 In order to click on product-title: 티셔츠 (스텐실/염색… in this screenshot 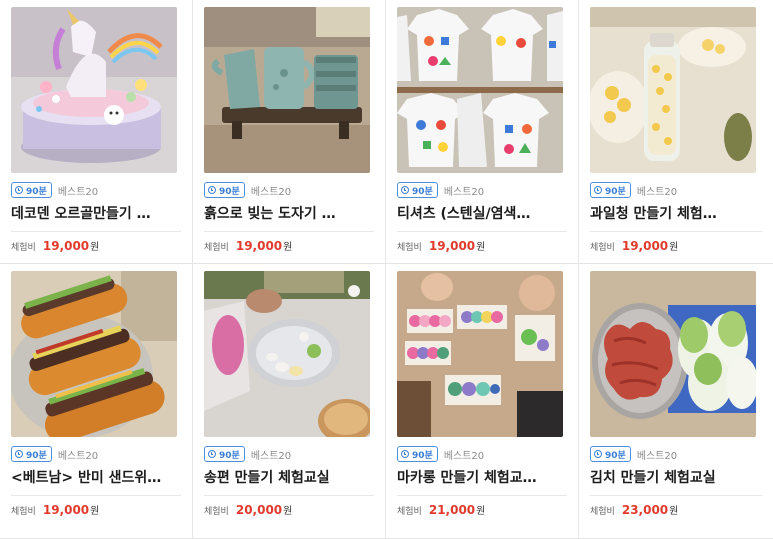, I will do `click(482, 214)`.